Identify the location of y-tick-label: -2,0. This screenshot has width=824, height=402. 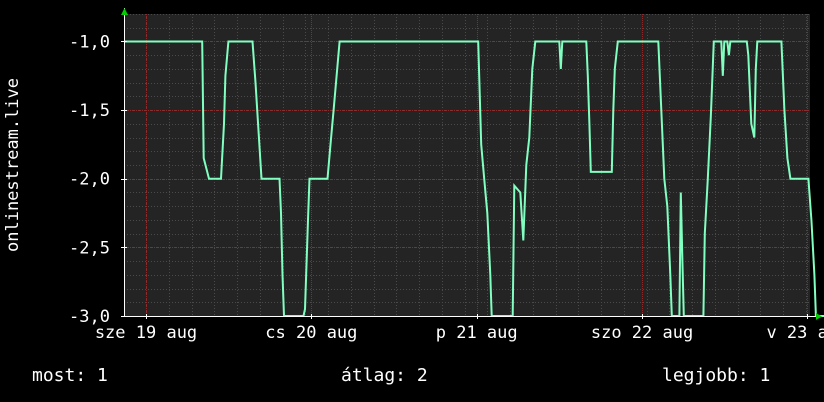
(89, 180).